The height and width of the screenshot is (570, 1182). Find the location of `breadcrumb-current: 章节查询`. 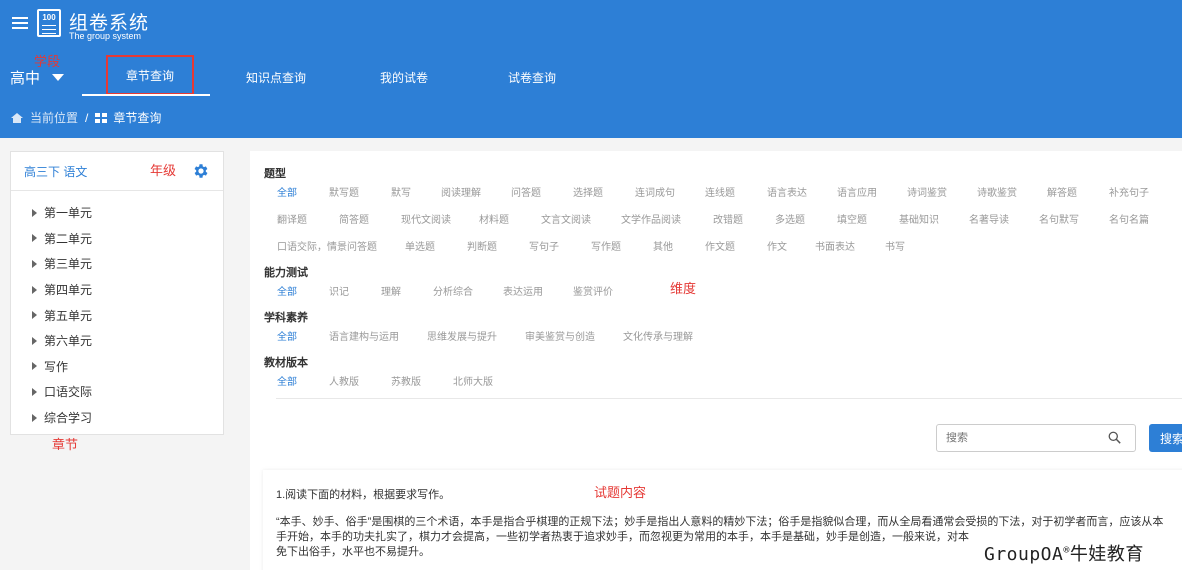

breadcrumb-current: 章节查询 is located at coordinates (137, 118).